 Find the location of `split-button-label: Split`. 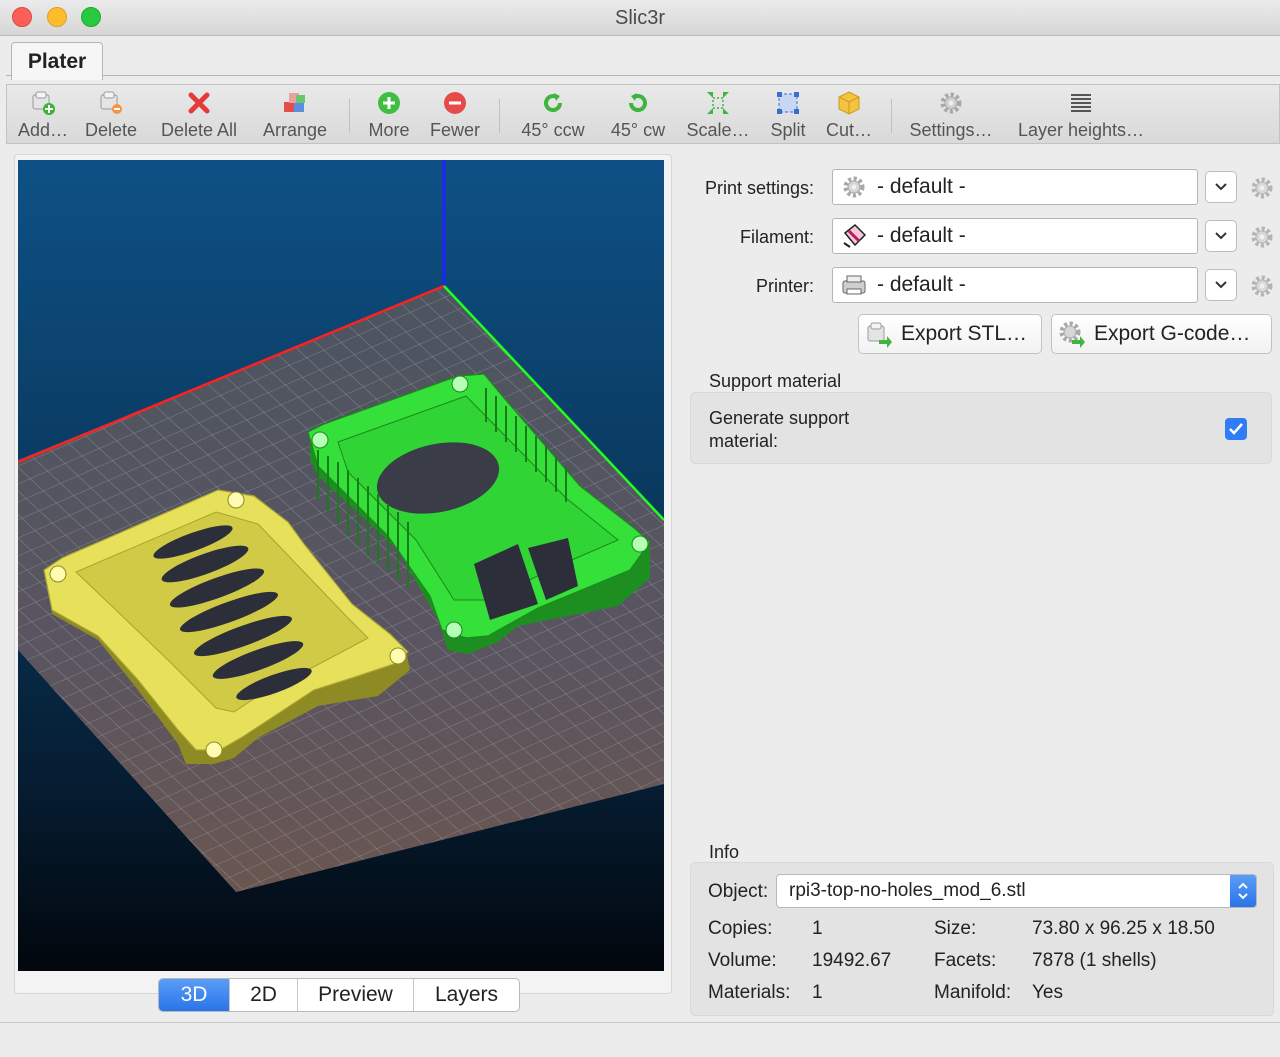

split-button-label: Split is located at coordinates (788, 130).